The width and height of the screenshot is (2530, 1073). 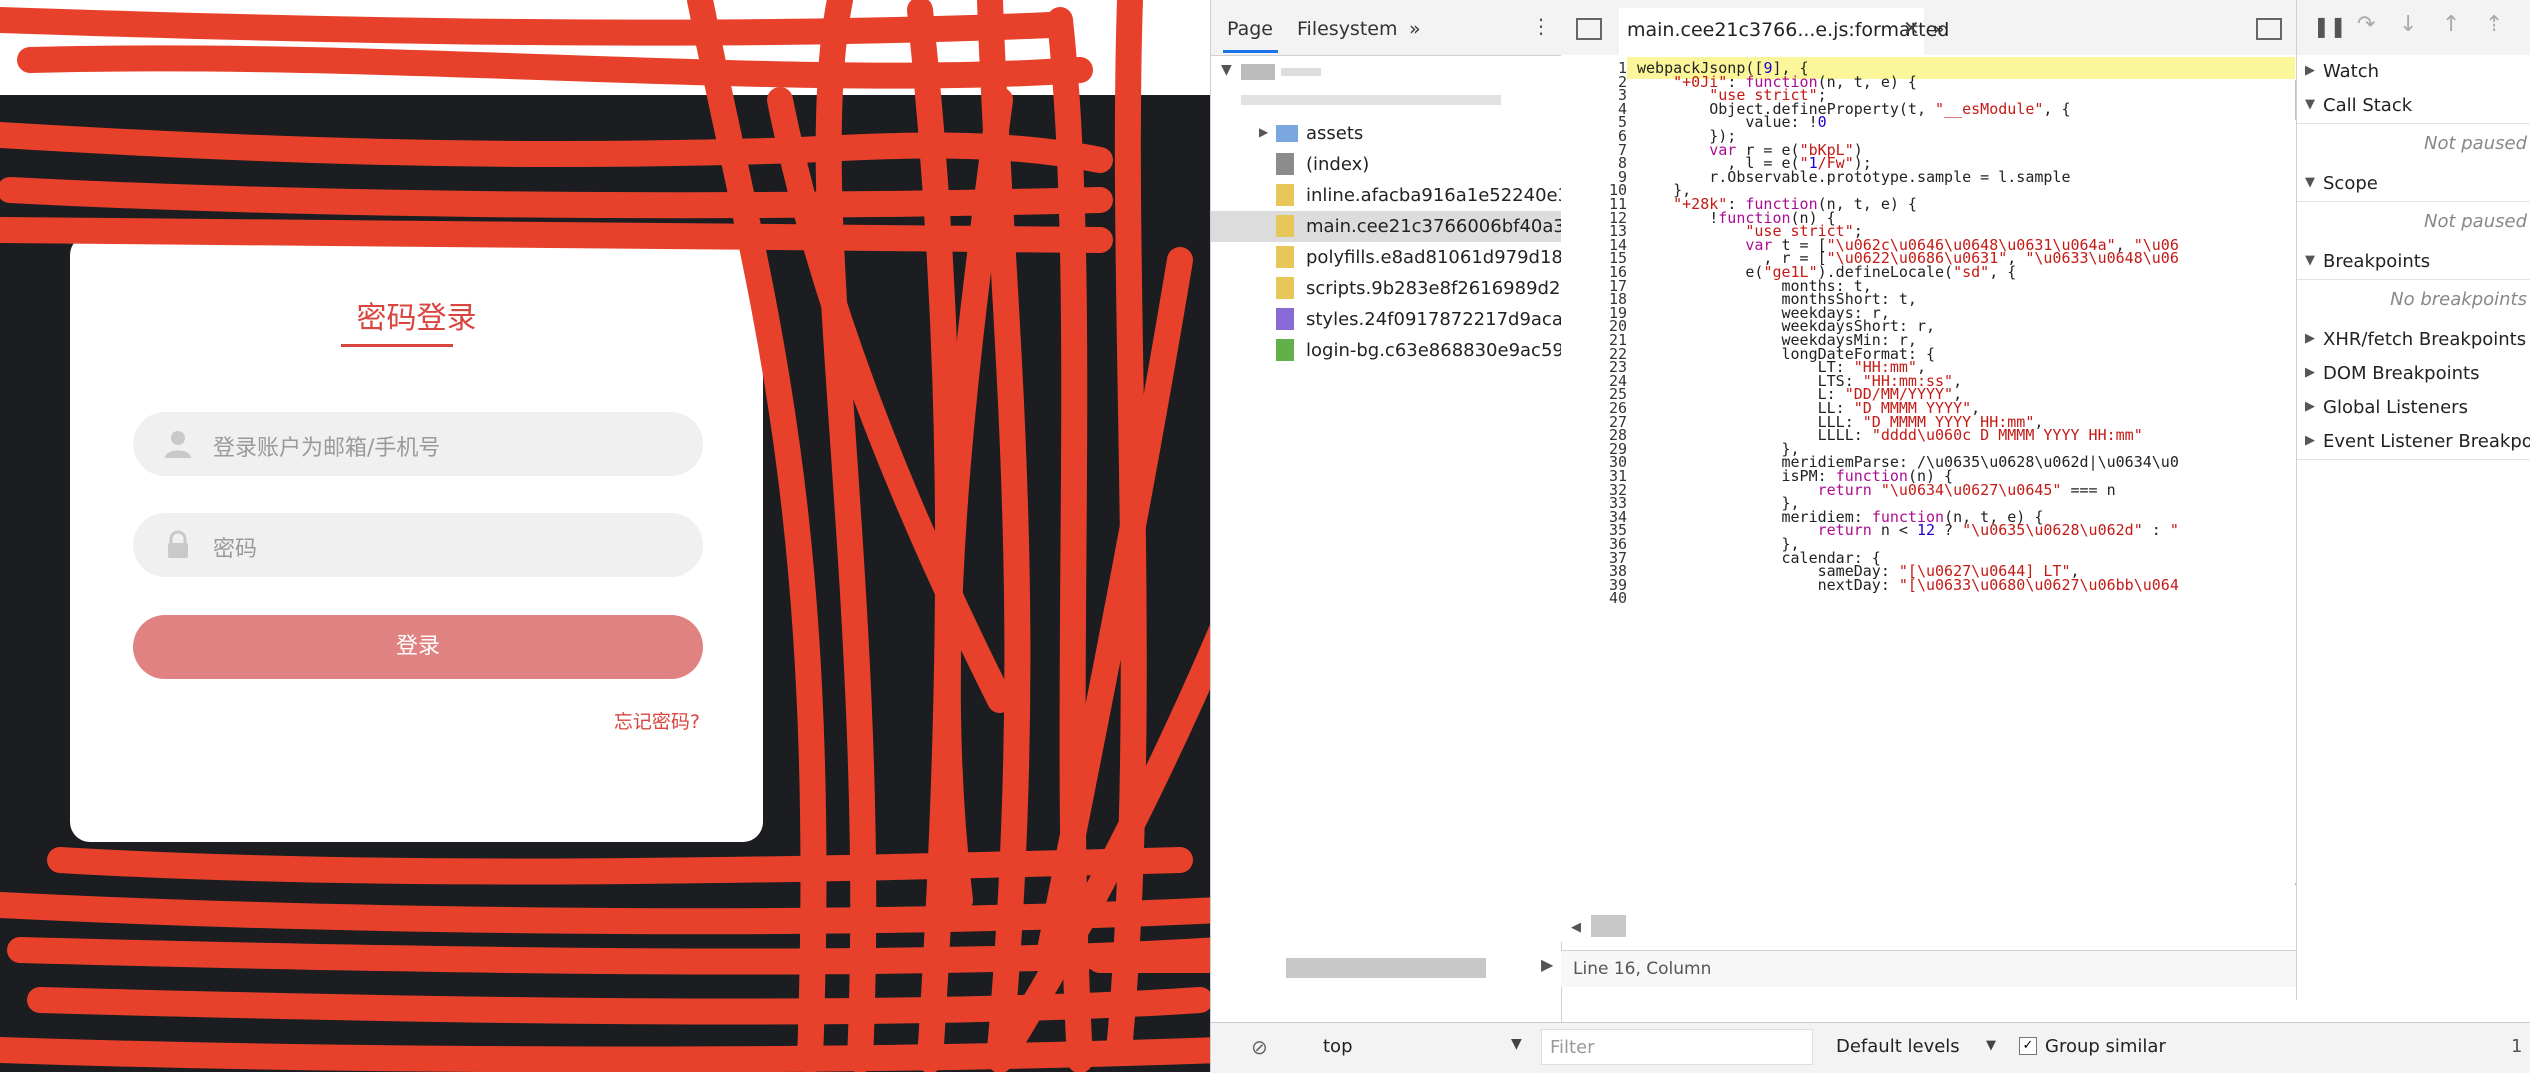 I want to click on horizontal-scrollbar, so click(x=1386, y=968).